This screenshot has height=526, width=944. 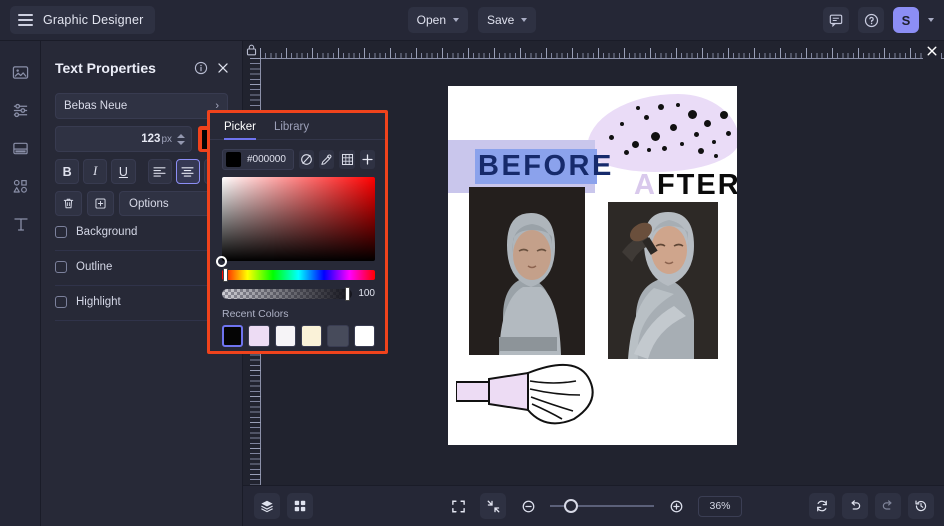 I want to click on lock-icon, so click(x=251, y=49).